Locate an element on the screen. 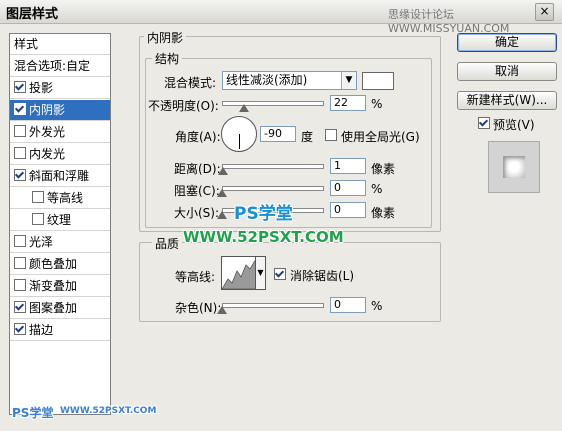 This screenshot has width=562, height=431. watermark-url: WWW.52PSXT.COM is located at coordinates (263, 237).